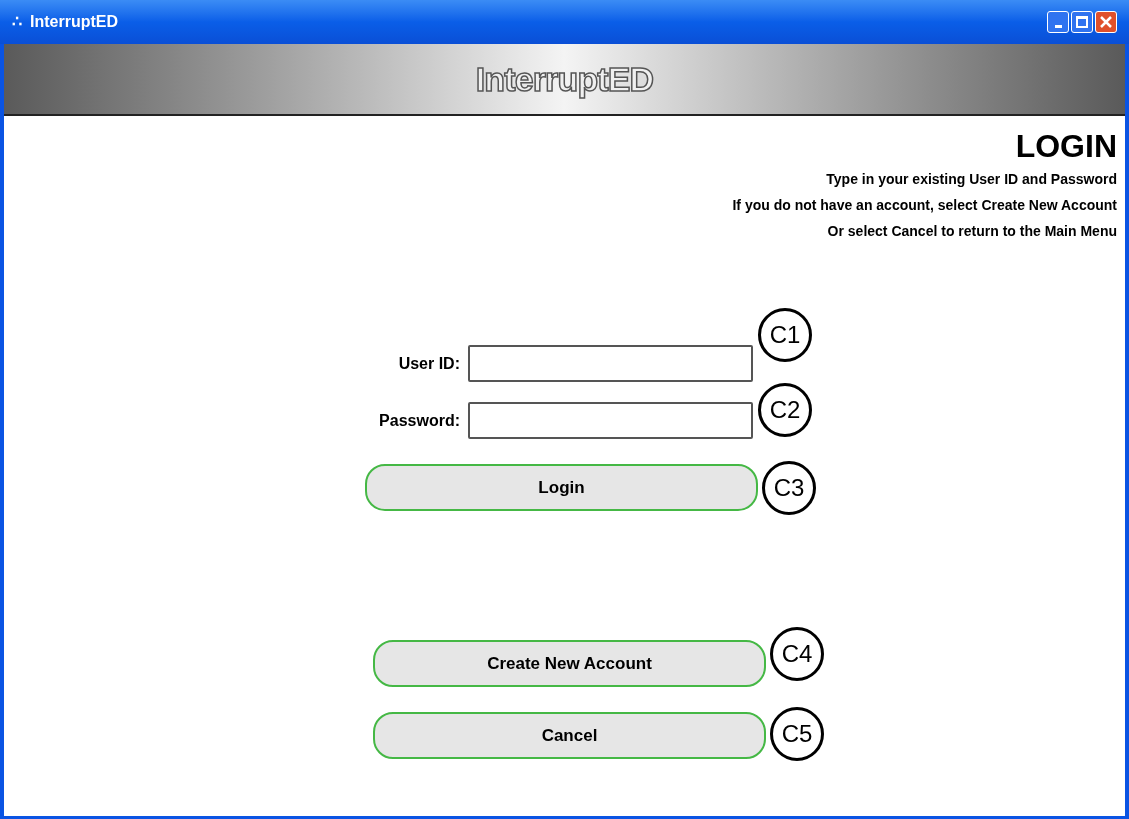 The height and width of the screenshot is (819, 1129). What do you see at coordinates (971, 179) in the screenshot?
I see `instruction-text: Type in your existing User ID and Password` at bounding box center [971, 179].